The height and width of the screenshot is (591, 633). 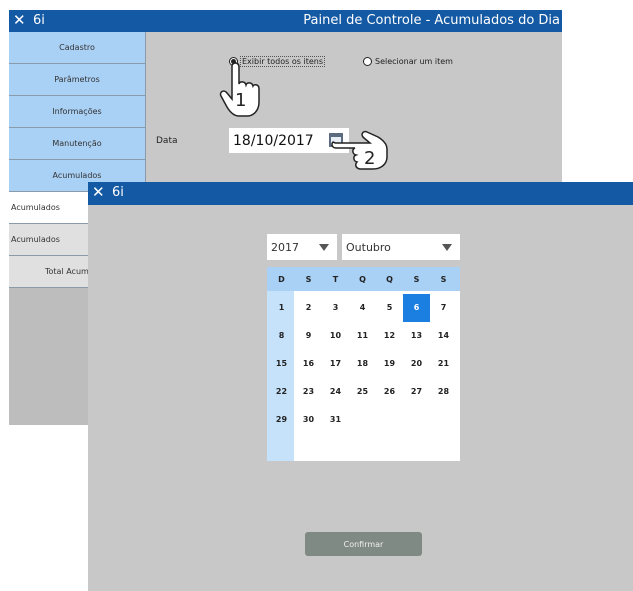 I want to click on title-bar: ✕ 6i, so click(x=360, y=193).